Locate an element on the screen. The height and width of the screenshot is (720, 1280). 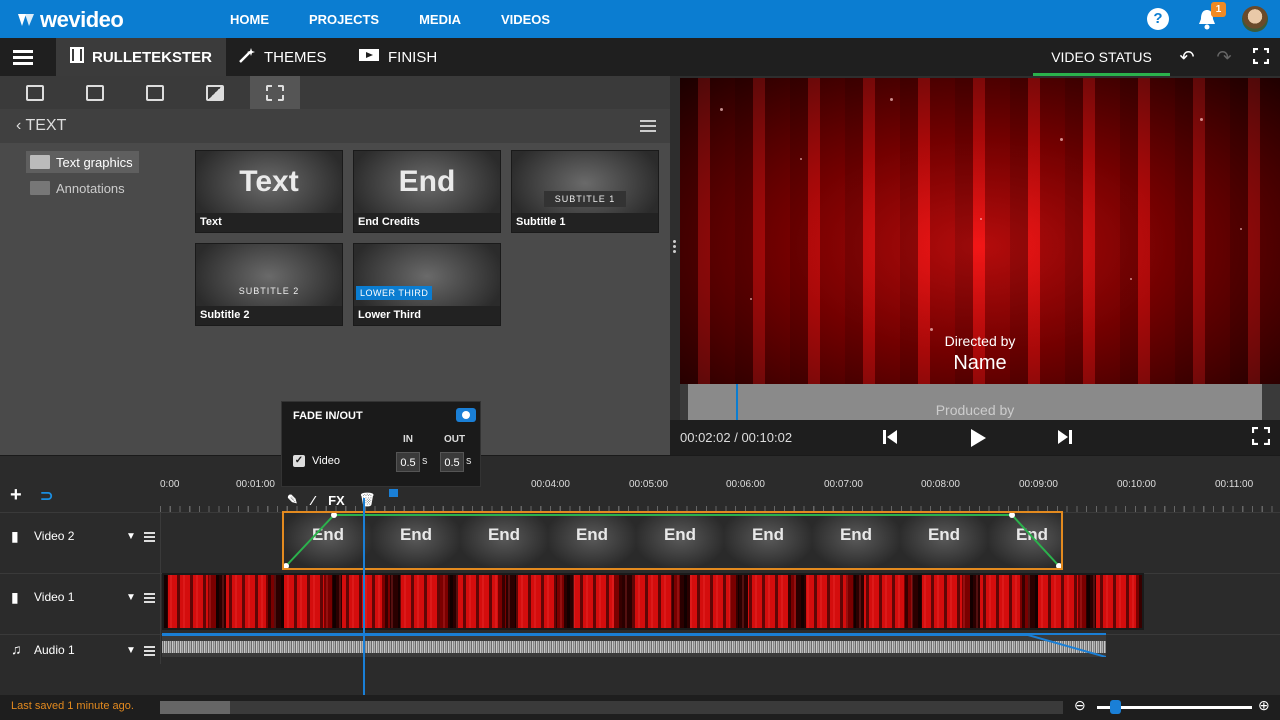
logo-text: wevideo is located at coordinates (82, 19).